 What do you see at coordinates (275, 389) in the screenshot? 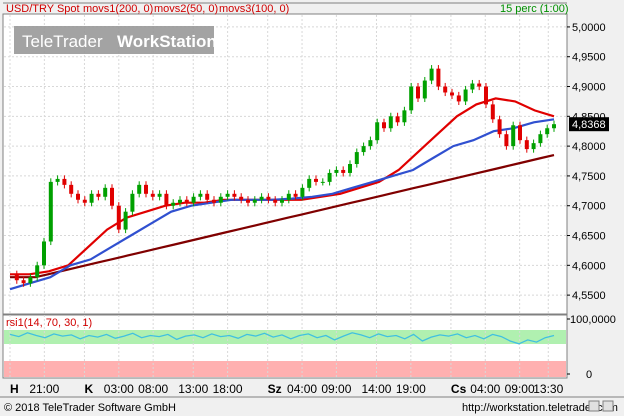
I see `x-tick-label: Sz` at bounding box center [275, 389].